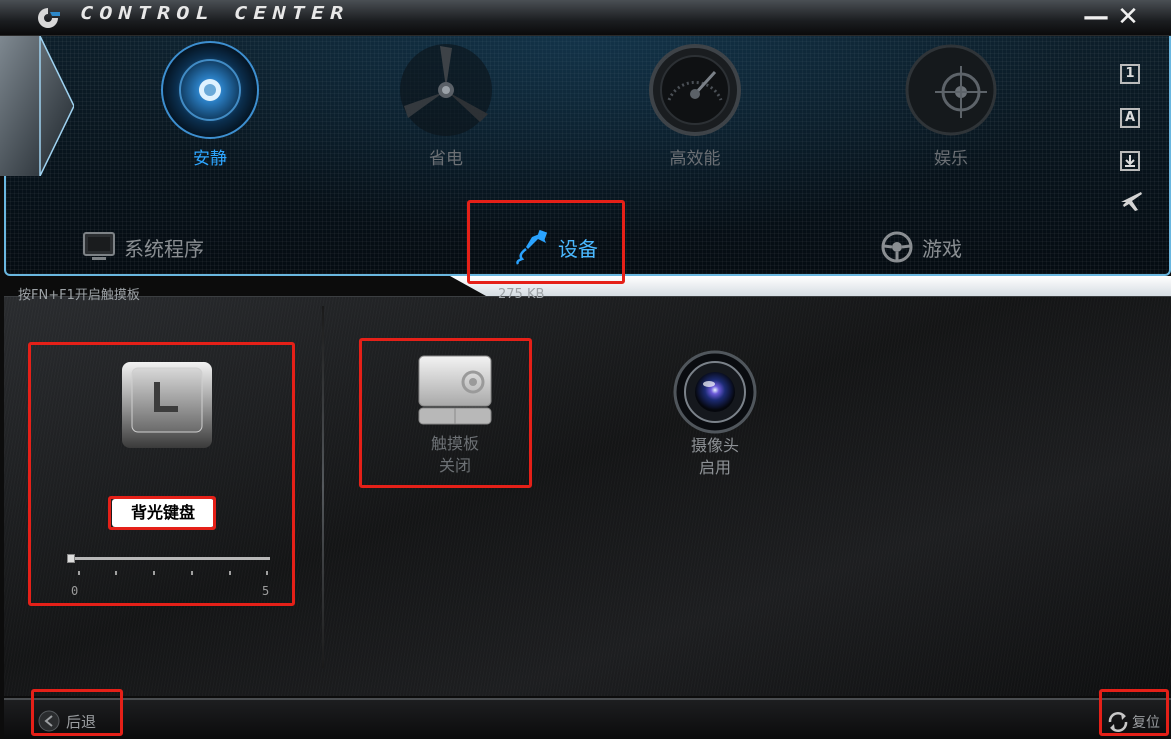 This screenshot has height=739, width=1171. What do you see at coordinates (37, 106) in the screenshot?
I see `left-arrow-icon` at bounding box center [37, 106].